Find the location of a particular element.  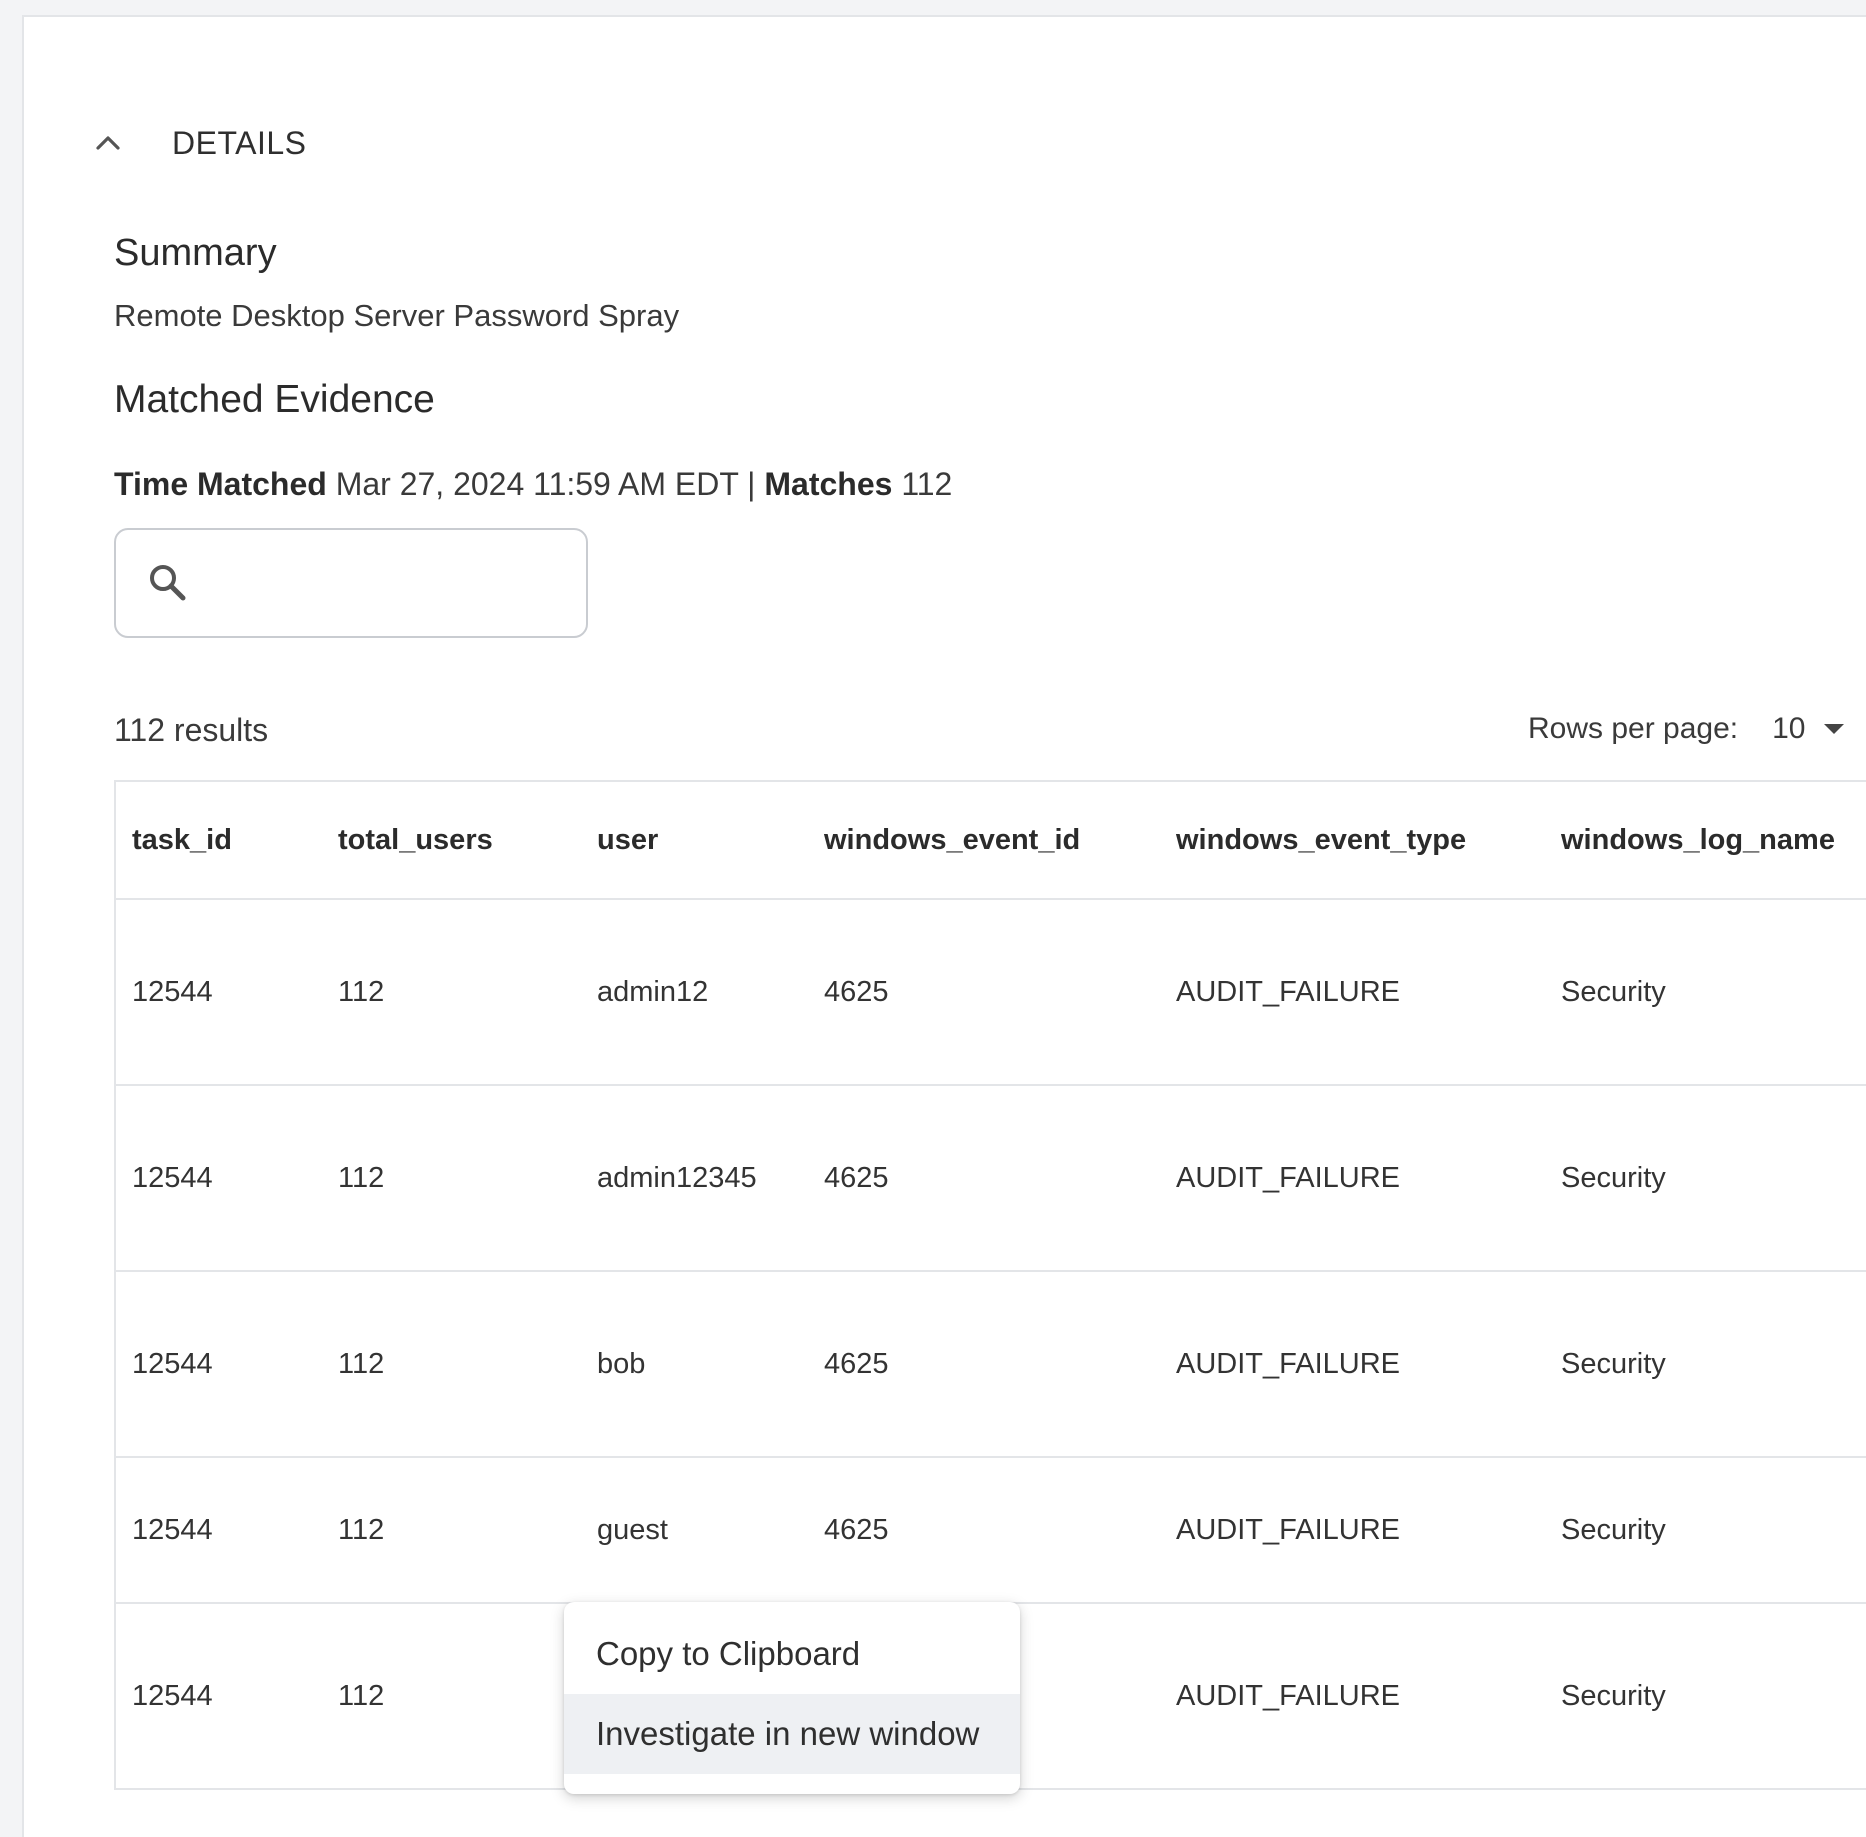

table-cell: admin12345 is located at coordinates (694, 1178).